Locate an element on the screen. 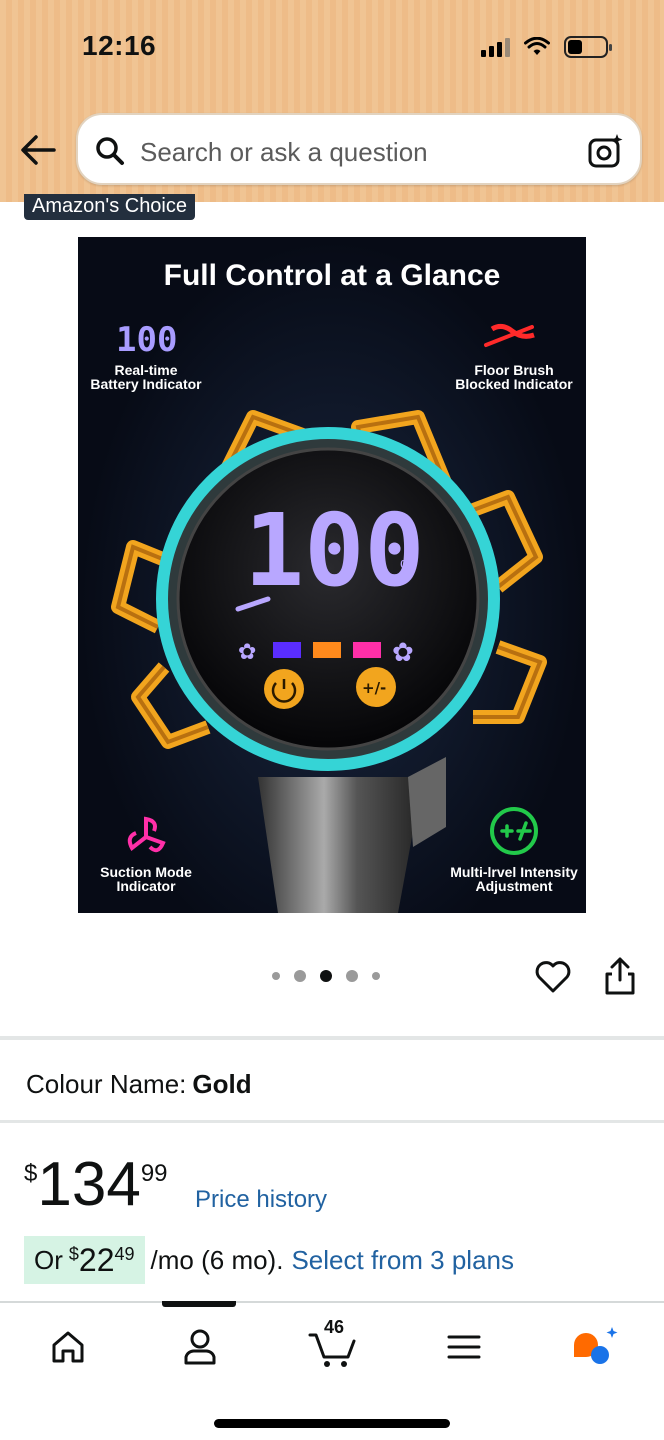 This screenshot has height=1440, width=664. carousel-dots is located at coordinates (326, 976).